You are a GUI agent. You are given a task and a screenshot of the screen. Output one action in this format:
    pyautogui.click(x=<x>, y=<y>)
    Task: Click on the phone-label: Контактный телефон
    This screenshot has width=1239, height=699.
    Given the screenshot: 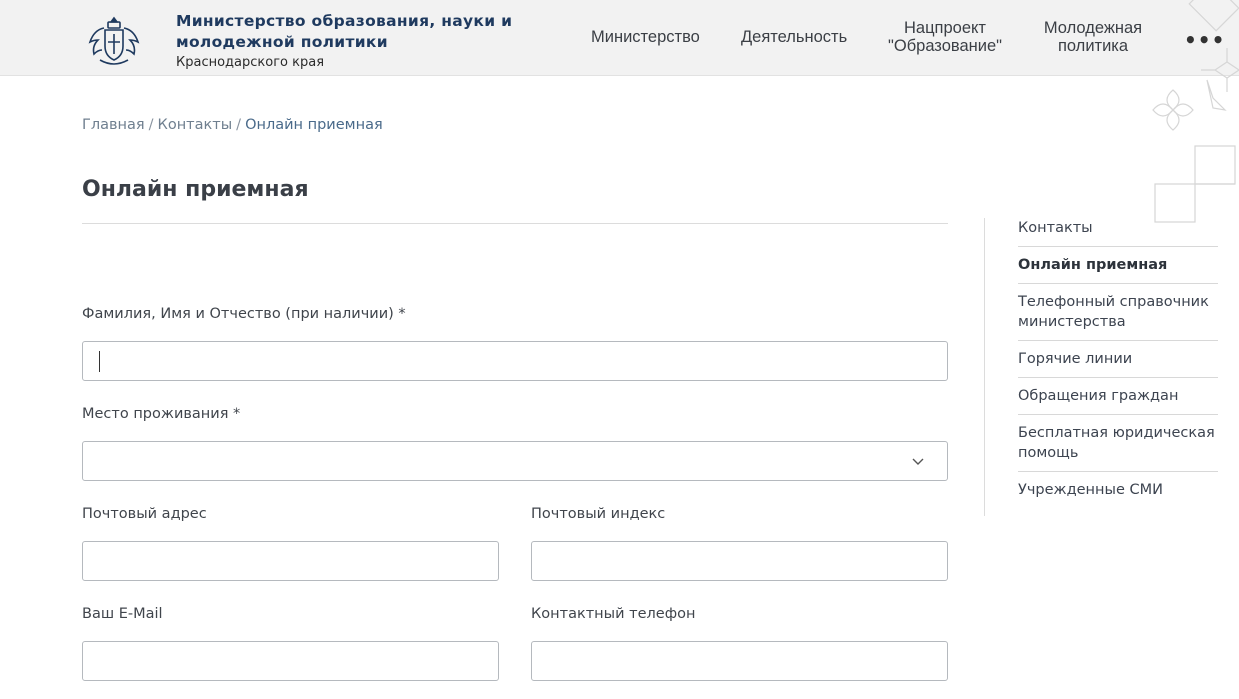 What is the action you would take?
    pyautogui.click(x=613, y=614)
    